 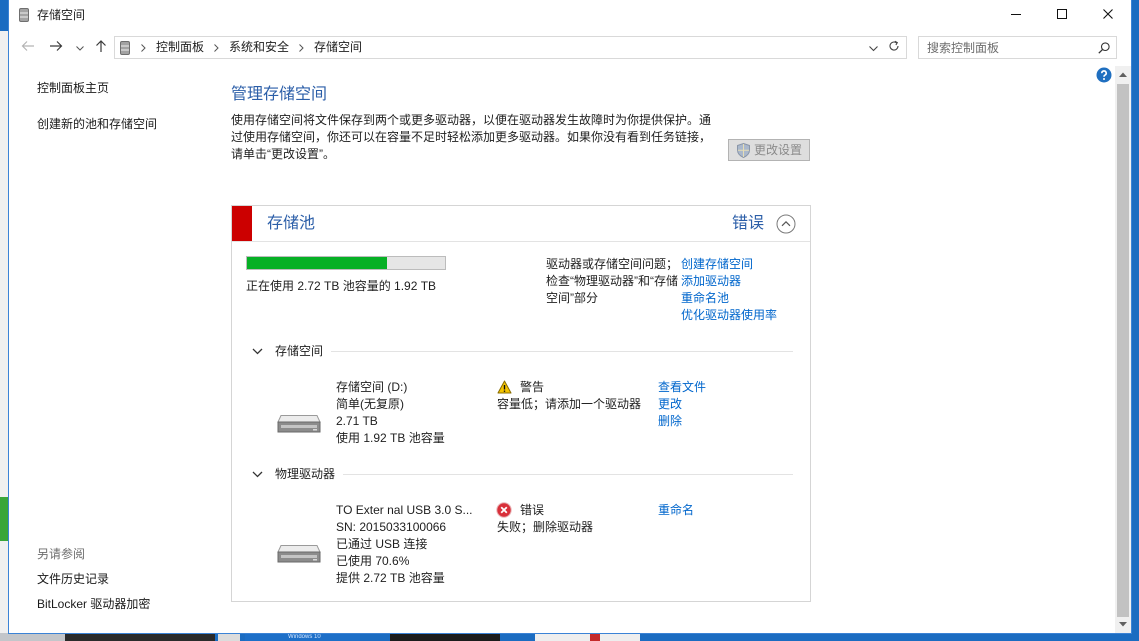 I want to click on space-delete-link: 删除, so click(x=670, y=421).